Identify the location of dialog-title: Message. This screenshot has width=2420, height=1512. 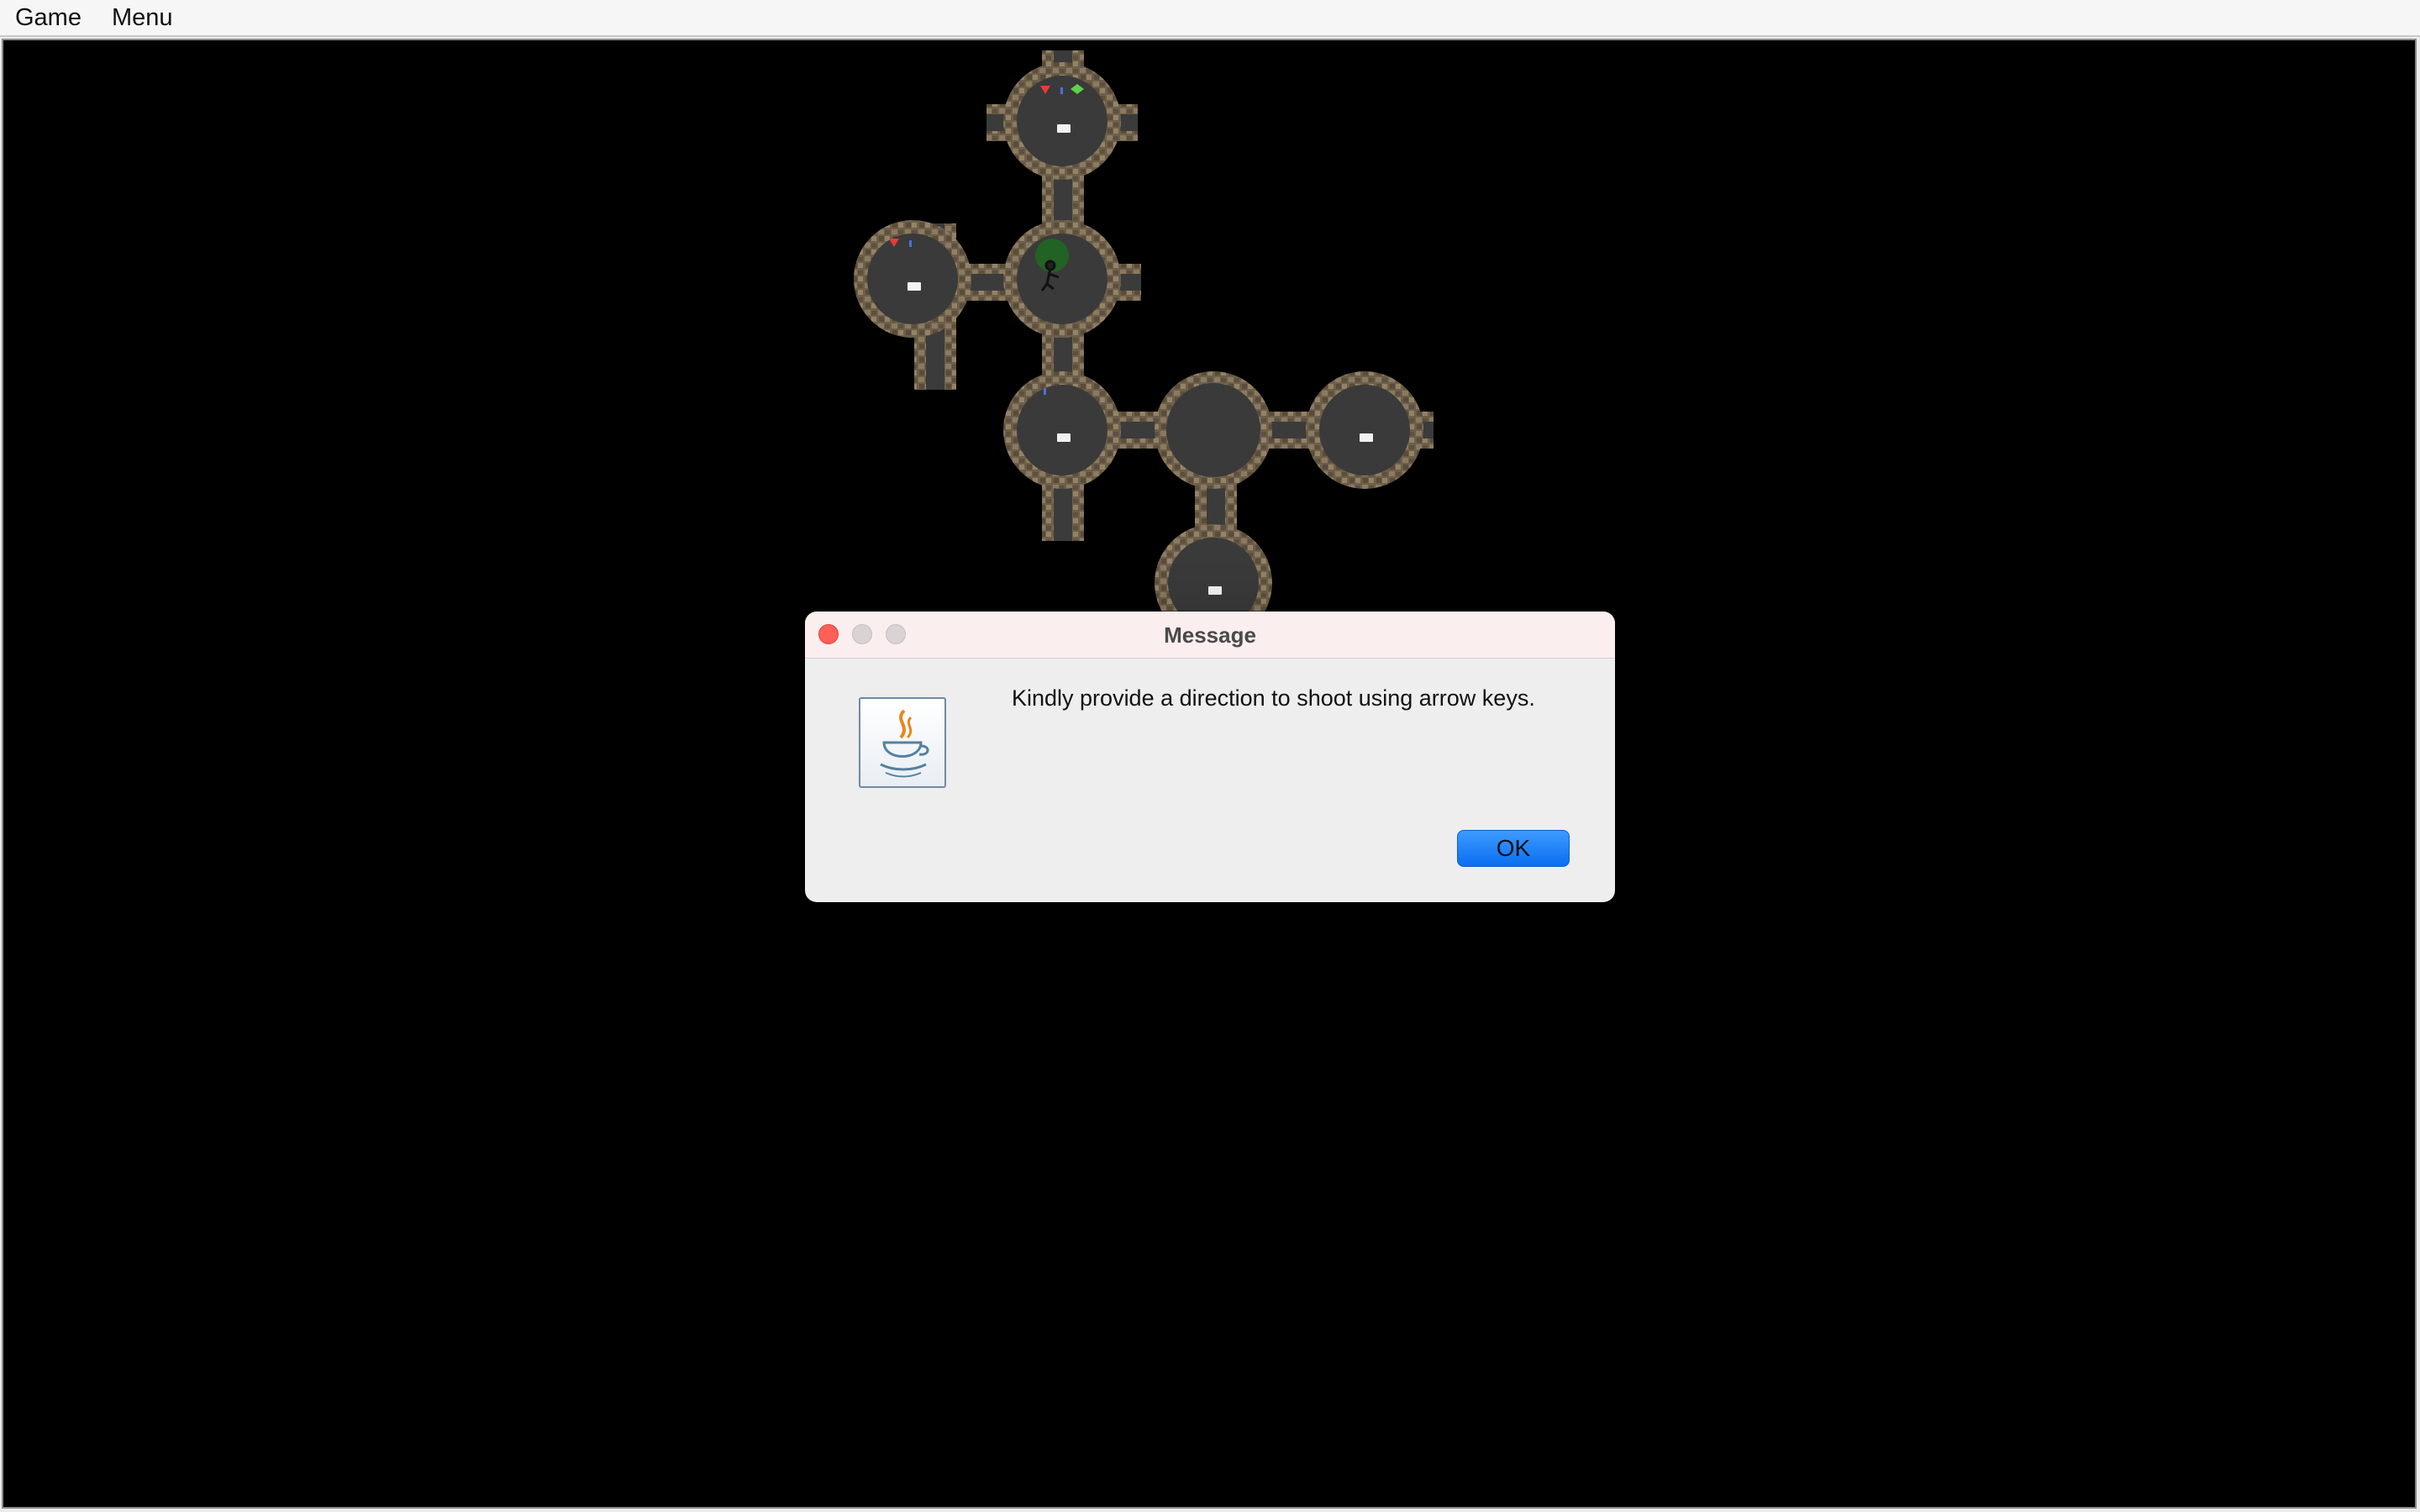
(1210, 635).